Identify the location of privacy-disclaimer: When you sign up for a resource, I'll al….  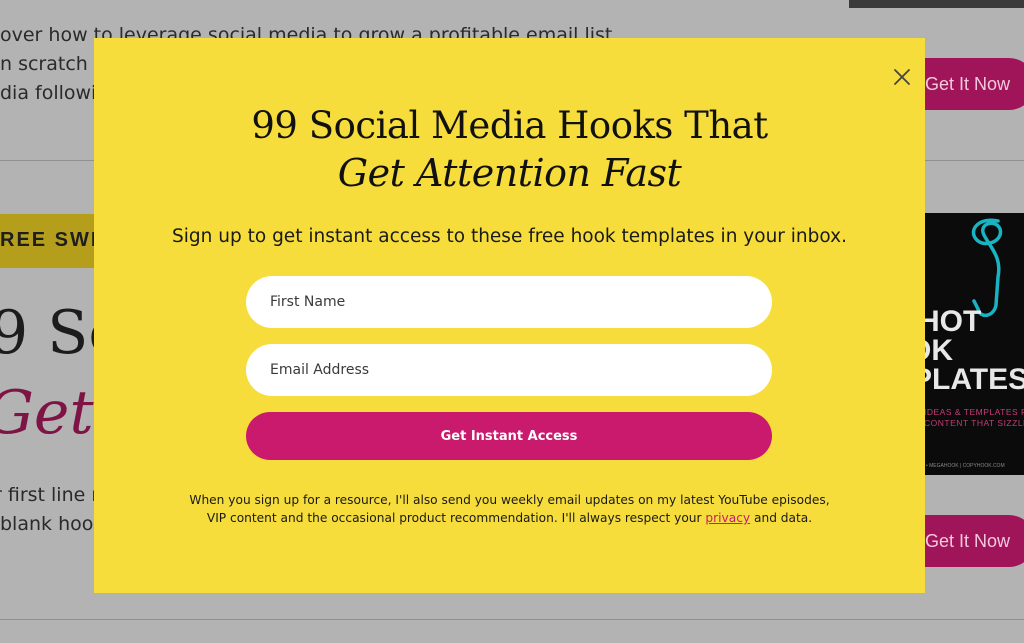
(509, 509).